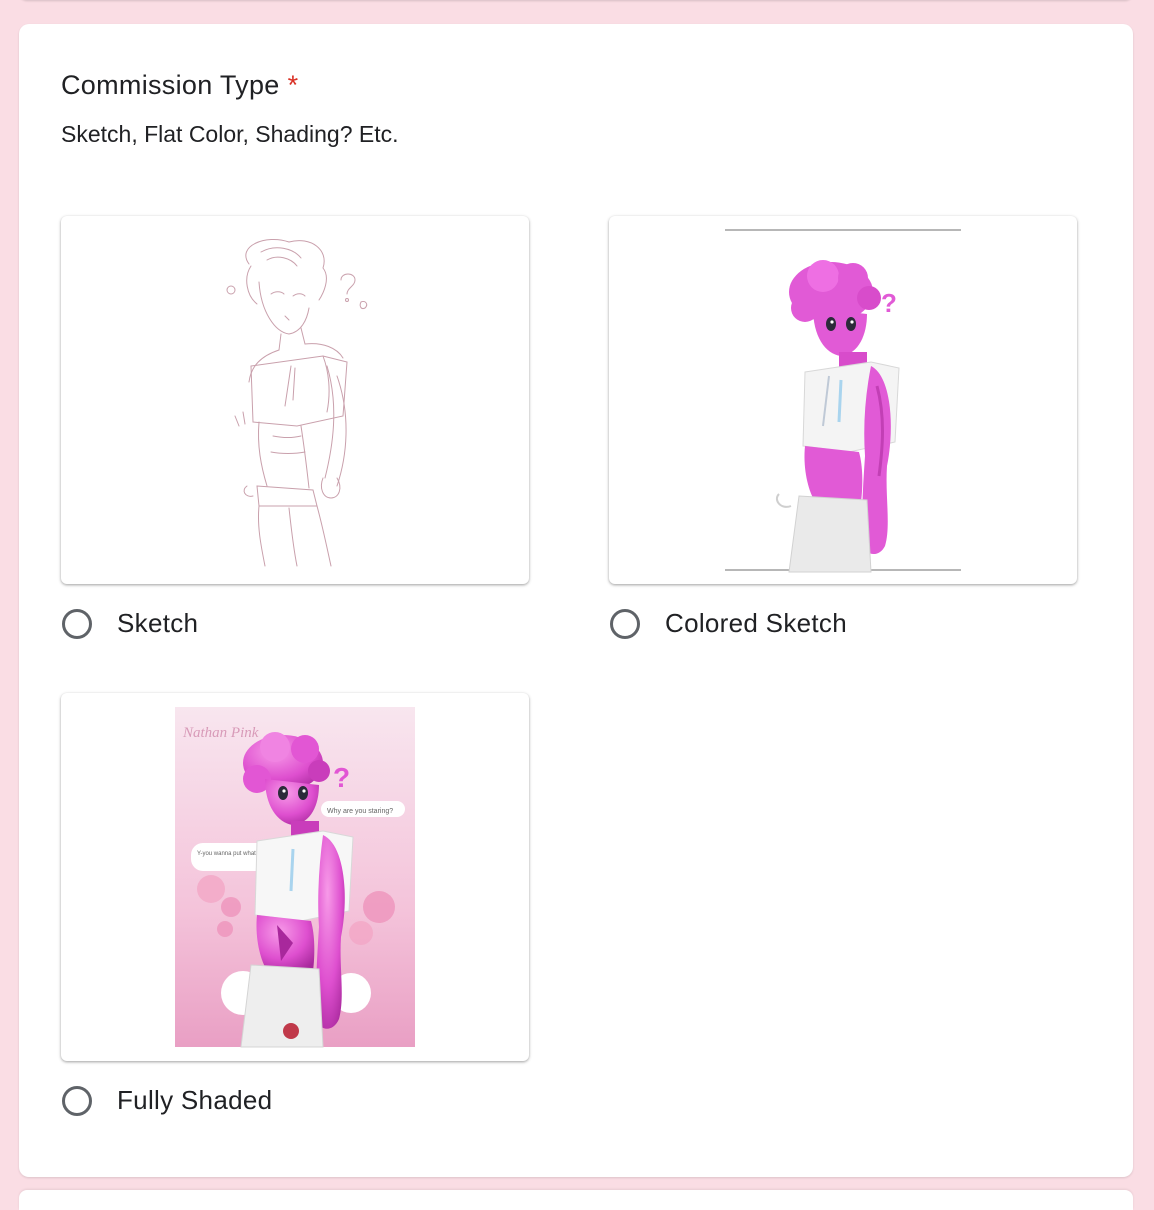 The width and height of the screenshot is (1154, 1210). I want to click on question-description: Sketch, Flat Color, Shading? Etc., so click(230, 134).